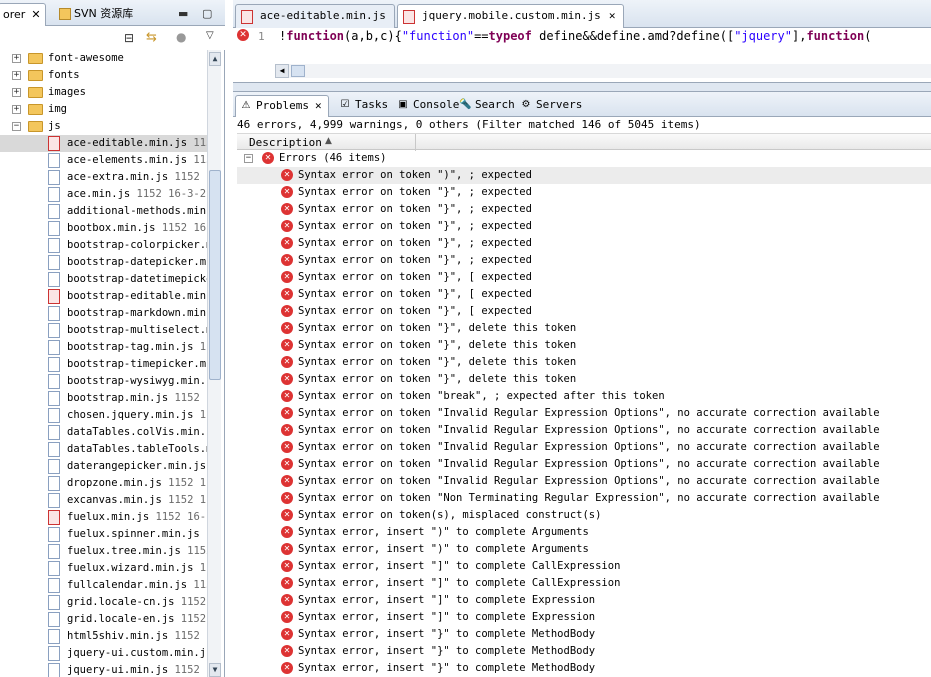 The height and width of the screenshot is (677, 931). Describe the element at coordinates (96, 14) in the screenshot. I see `tab-svn-repository: SVN 资源库` at that location.